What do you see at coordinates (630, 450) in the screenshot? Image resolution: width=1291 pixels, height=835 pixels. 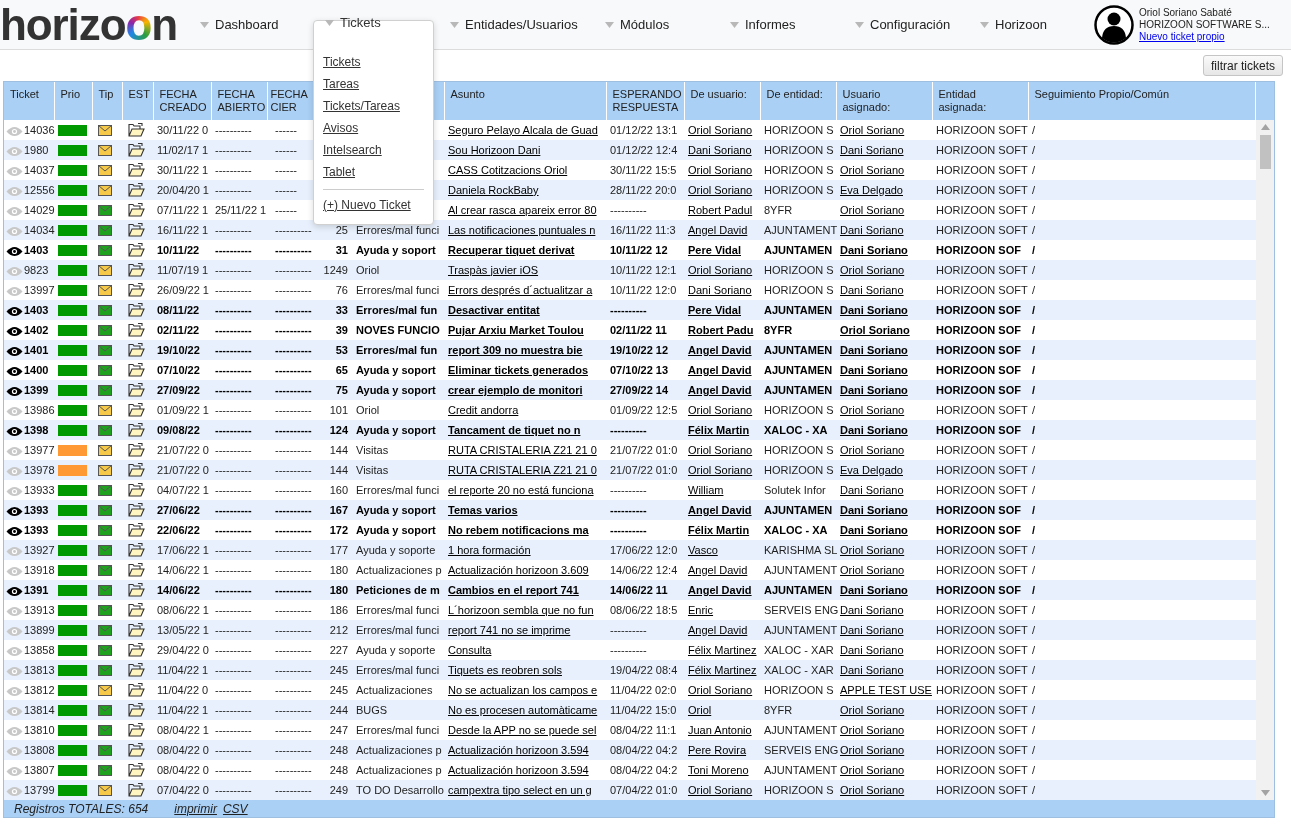 I see `table-row: 13977 21/07/22 0 ---------- ---------- 144 Visitas RUTA CRISTALERIA Z21 21 0 21/07/22 01:0 Oriol Soriano HORIZOON S Oriol Soriano HORIZOON SOFT /` at bounding box center [630, 450].